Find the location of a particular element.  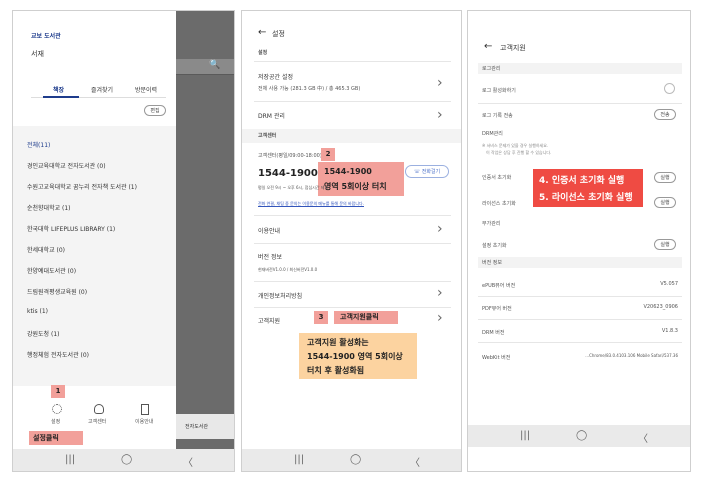

log-enable-toggle is located at coordinates (669, 88).